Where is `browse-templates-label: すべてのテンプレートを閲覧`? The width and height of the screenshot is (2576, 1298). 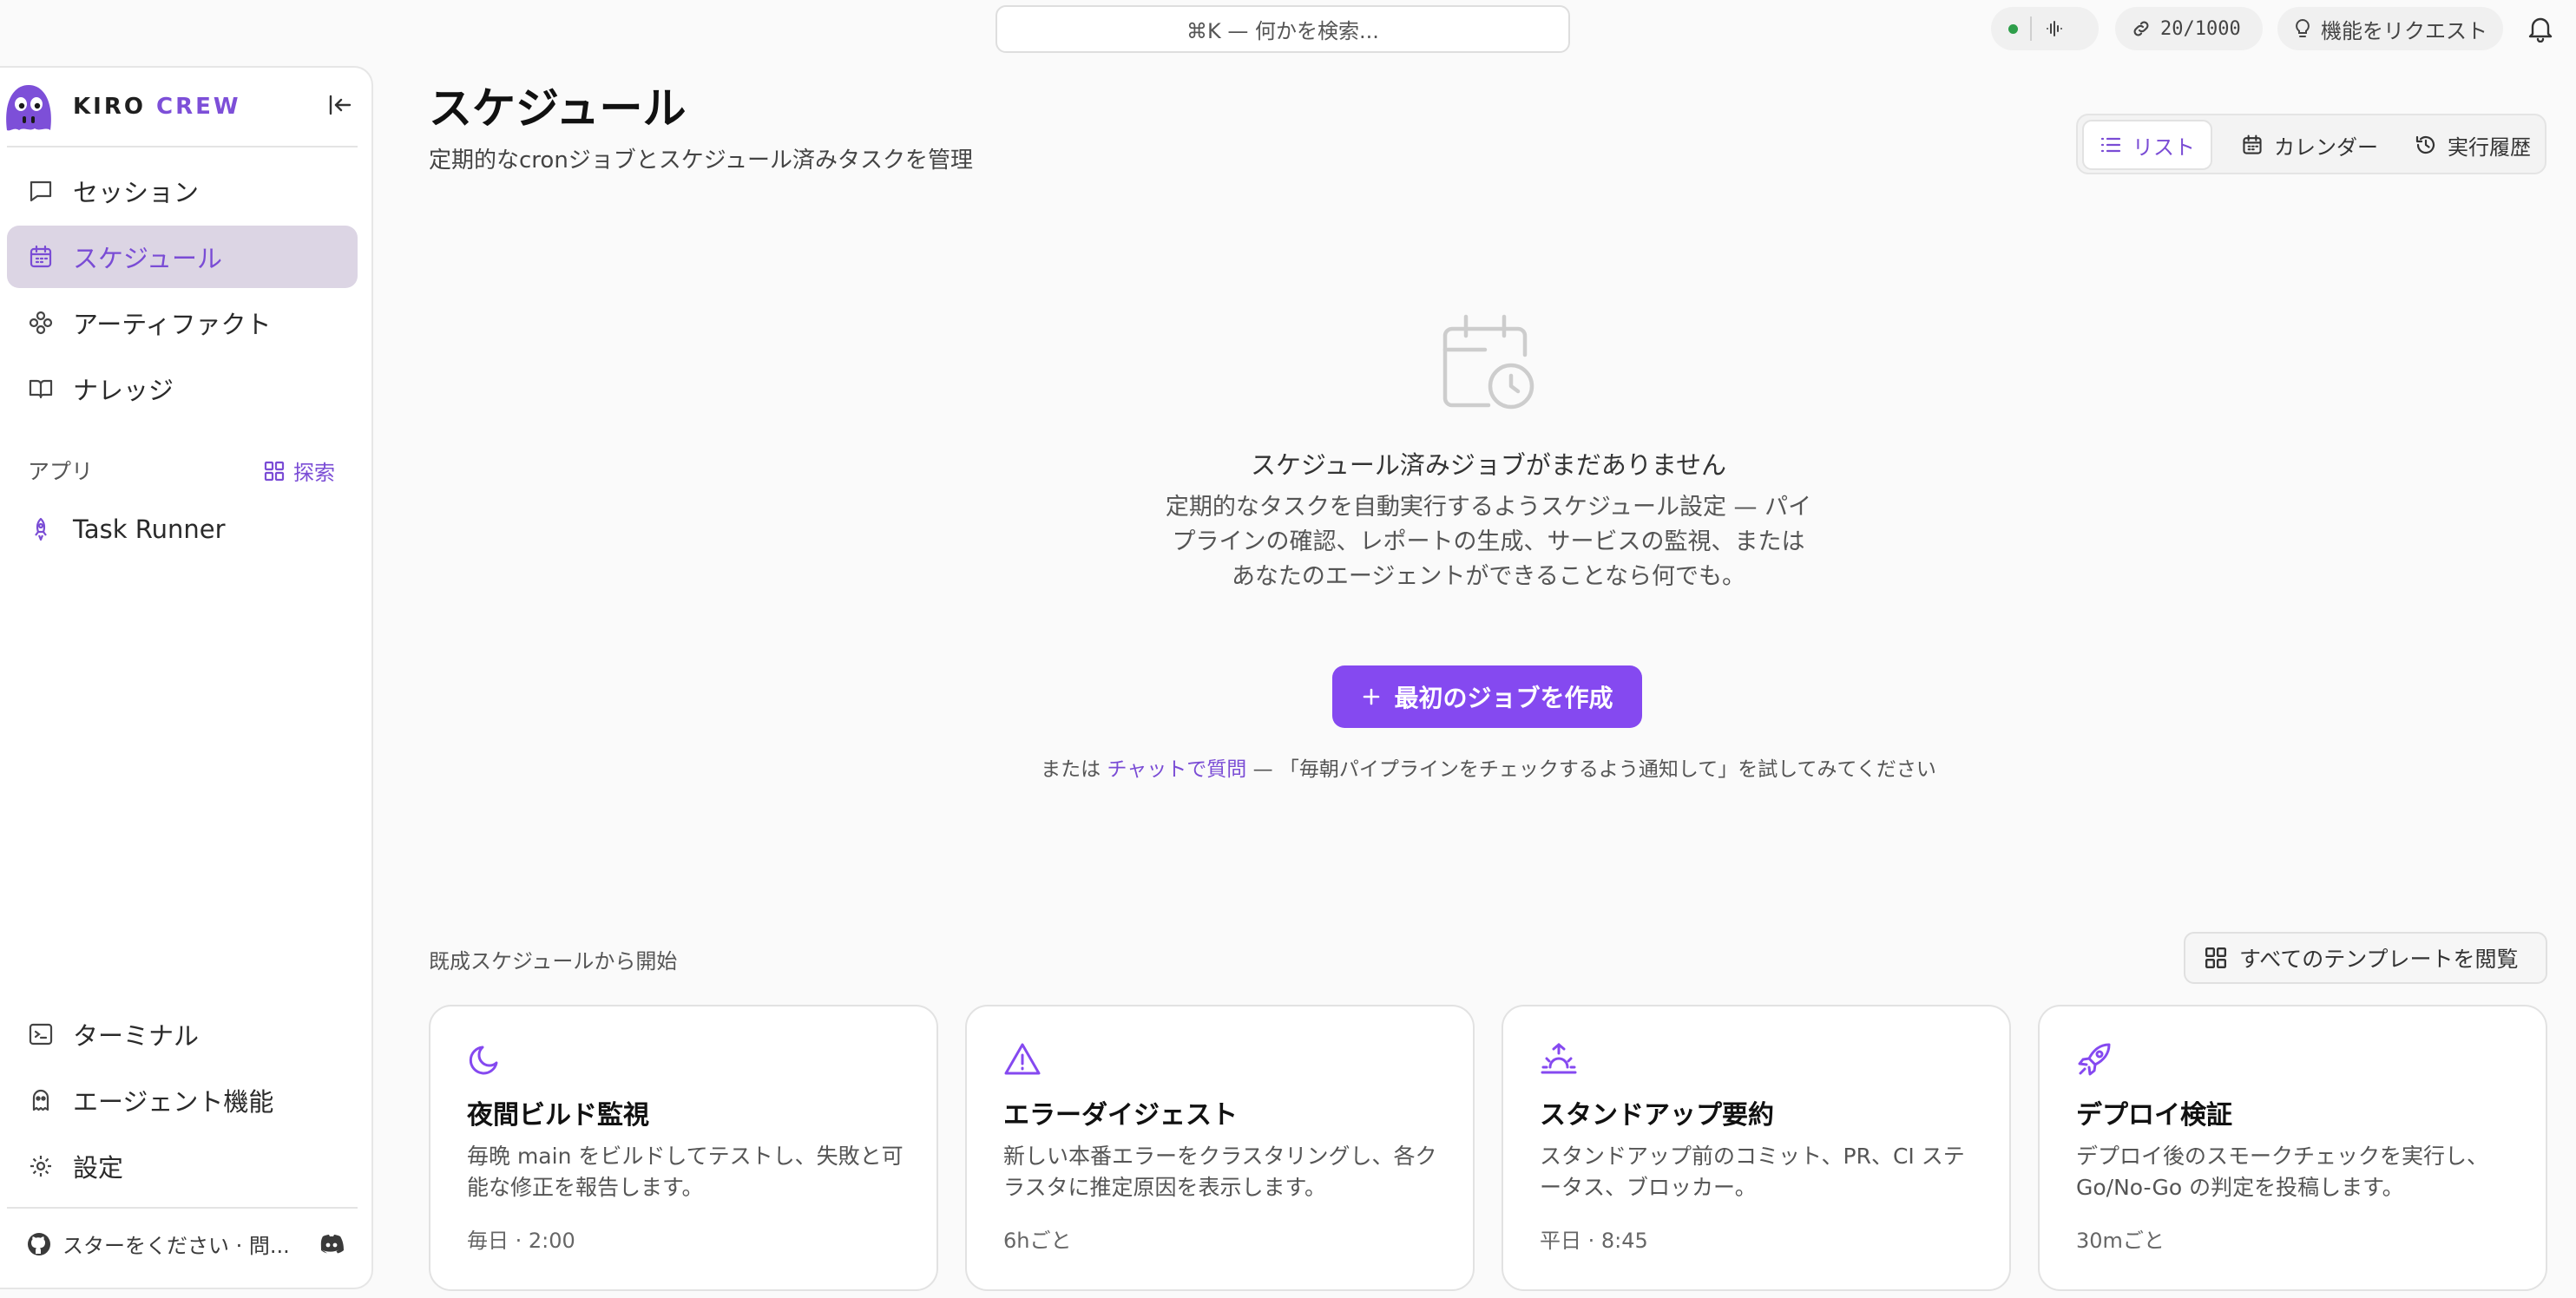 browse-templates-label: すべてのテンプレートを閲覧 is located at coordinates (2379, 960).